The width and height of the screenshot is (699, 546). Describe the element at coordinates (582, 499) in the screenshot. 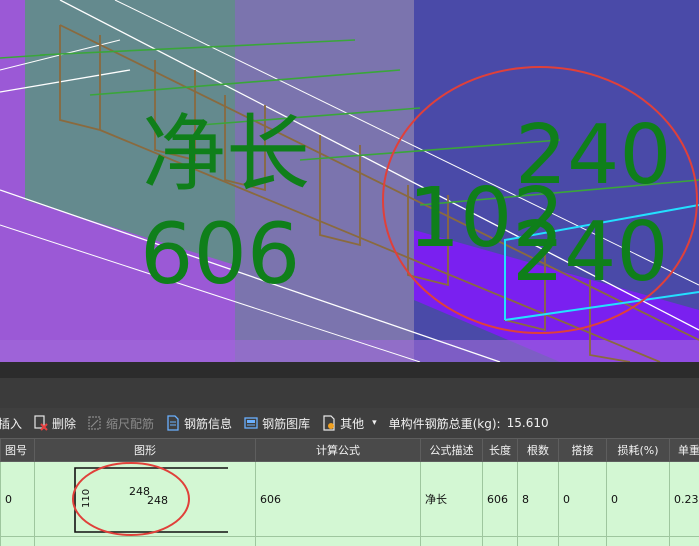

I see `cell-overlap: 0` at that location.